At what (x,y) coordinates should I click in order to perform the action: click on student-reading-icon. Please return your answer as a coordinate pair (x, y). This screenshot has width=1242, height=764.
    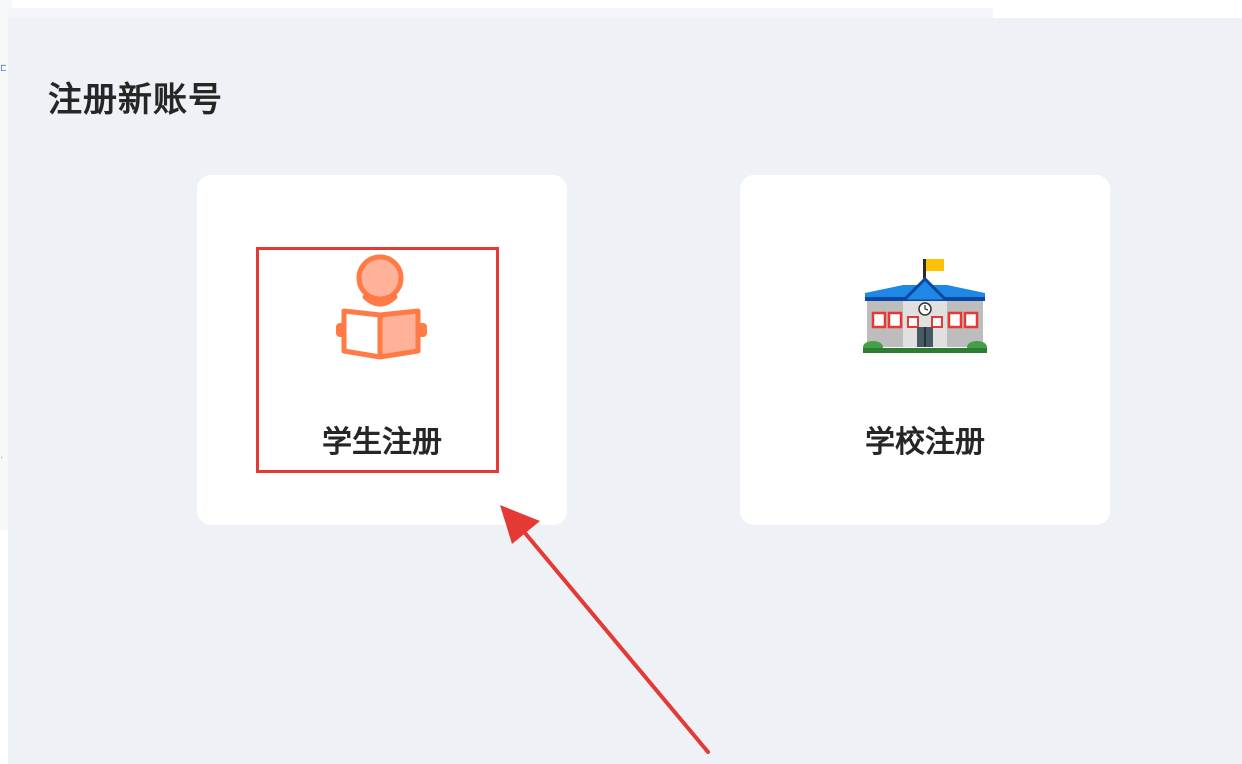
    Looking at the image, I should click on (382, 310).